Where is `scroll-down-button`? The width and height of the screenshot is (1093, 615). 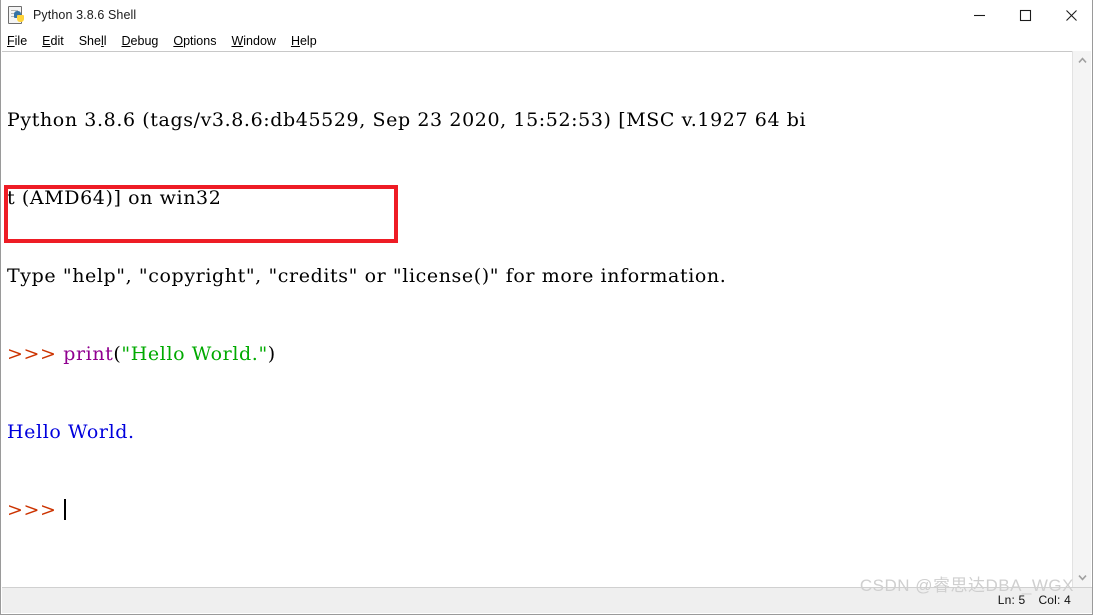
scroll-down-button is located at coordinates (1082, 577).